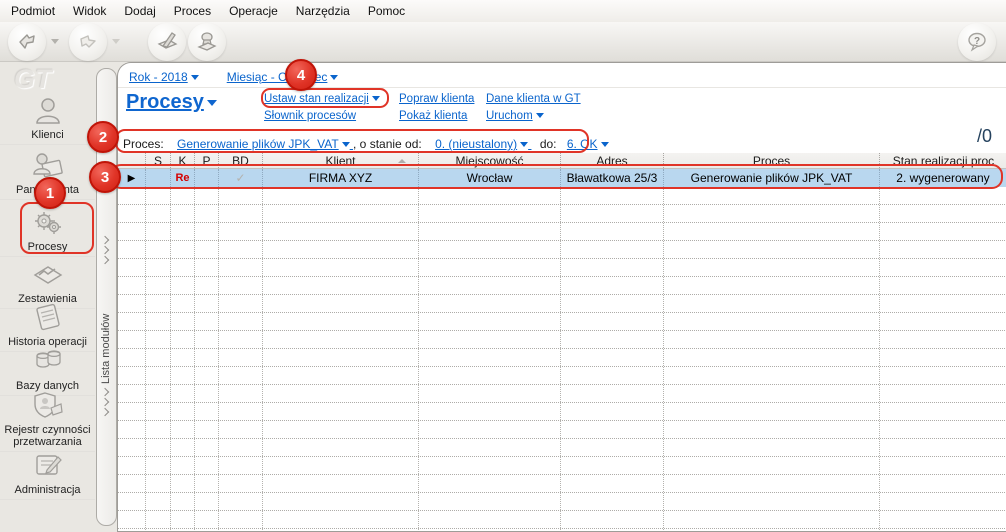 The height and width of the screenshot is (532, 1006). What do you see at coordinates (612, 160) in the screenshot?
I see `column-header-adres: Adres` at bounding box center [612, 160].